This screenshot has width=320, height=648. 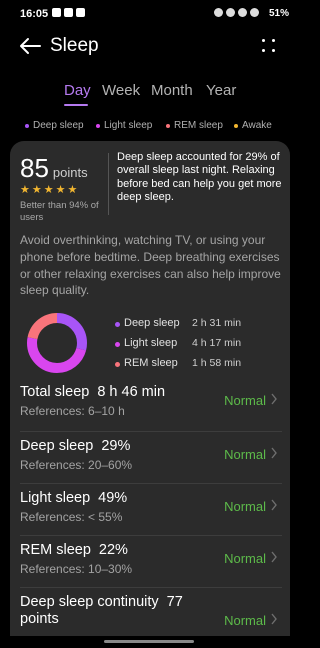 I want to click on gesture-navigation-bar, so click(x=149, y=642).